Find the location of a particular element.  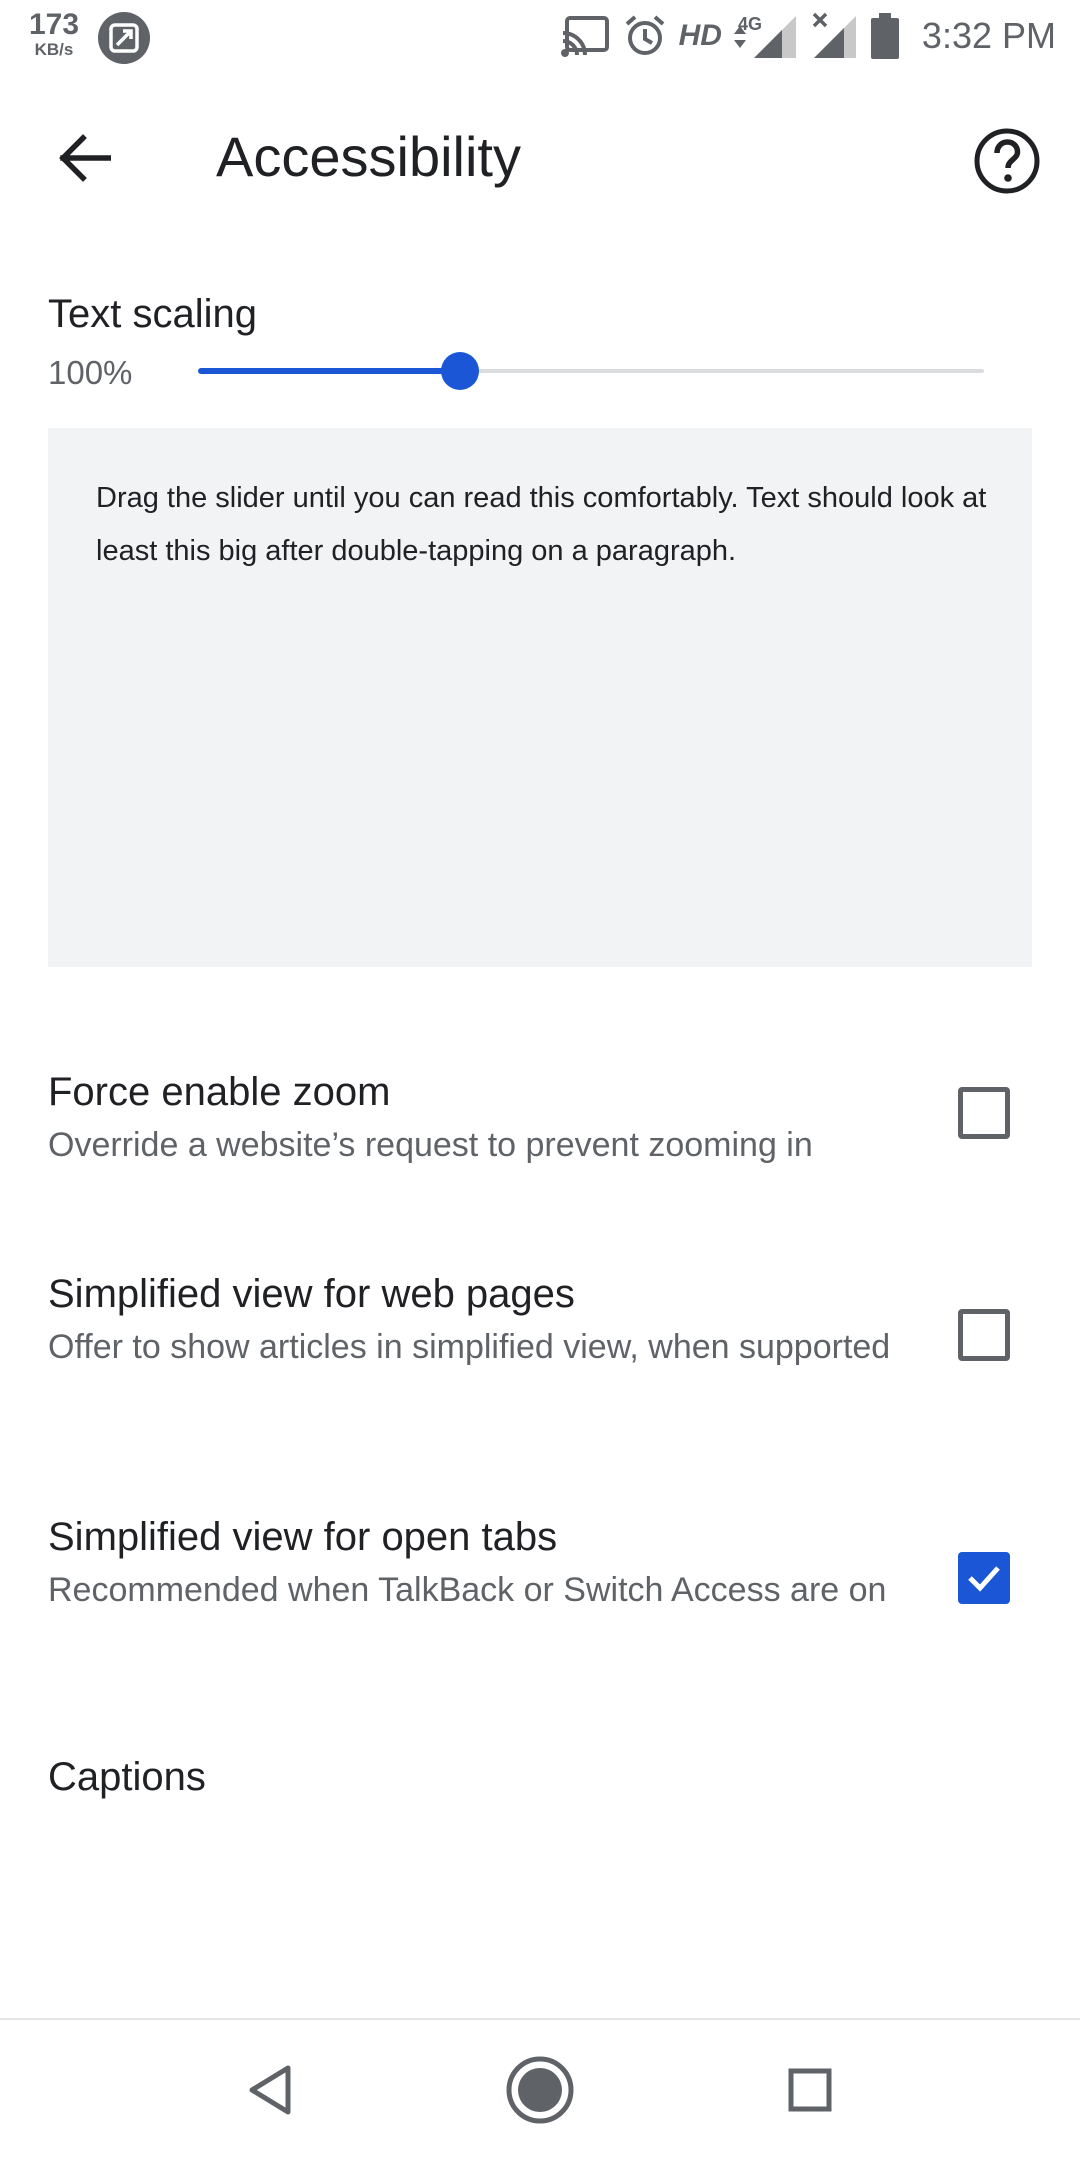

nav-recents-button is located at coordinates (810, 2090).